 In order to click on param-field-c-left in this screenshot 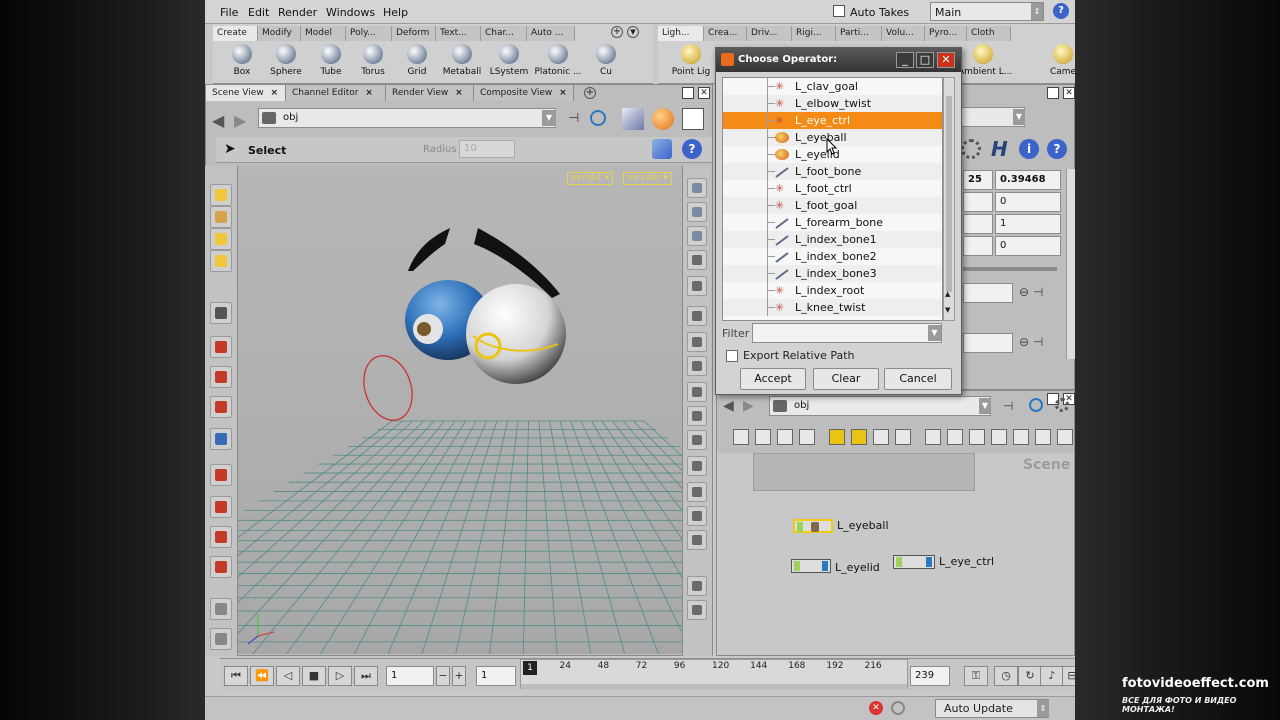, I will do `click(978, 202)`.